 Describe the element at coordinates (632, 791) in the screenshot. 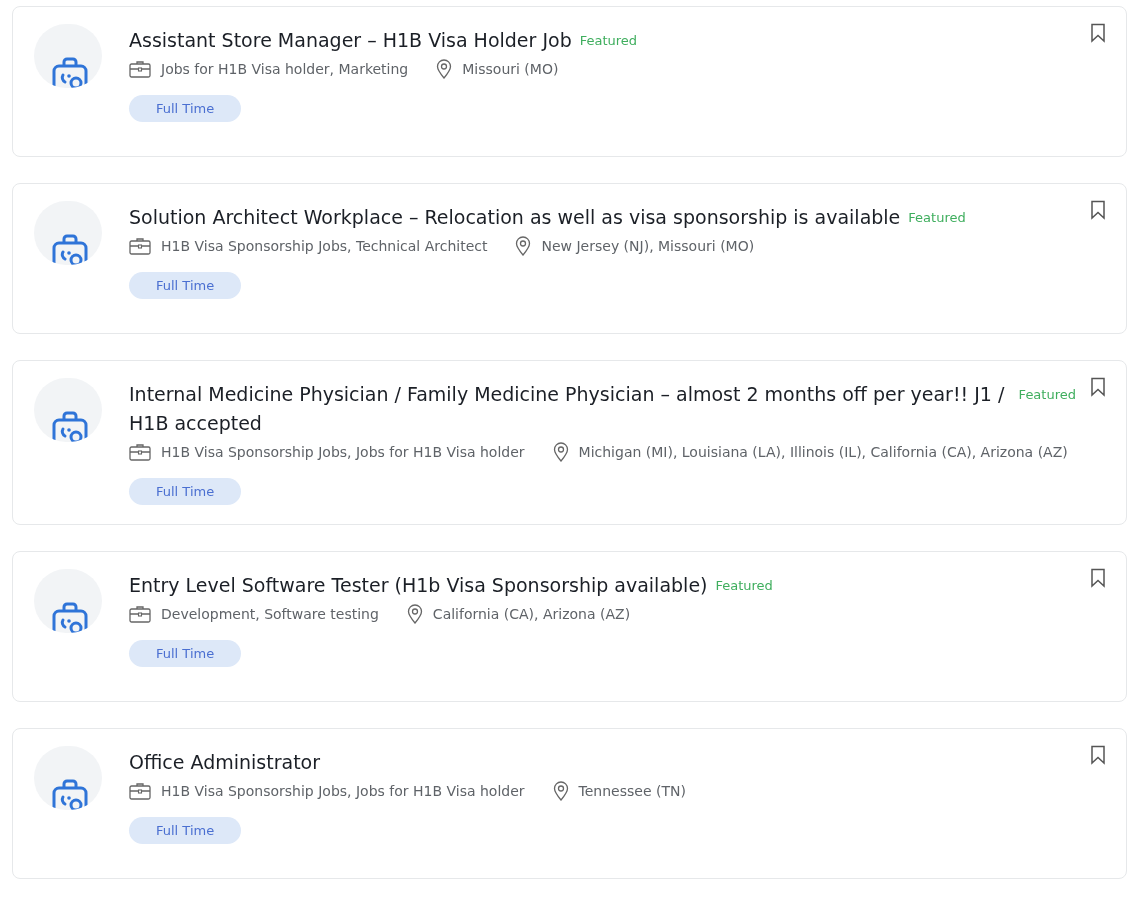

I see `job-location: Tennessee (TN)` at that location.